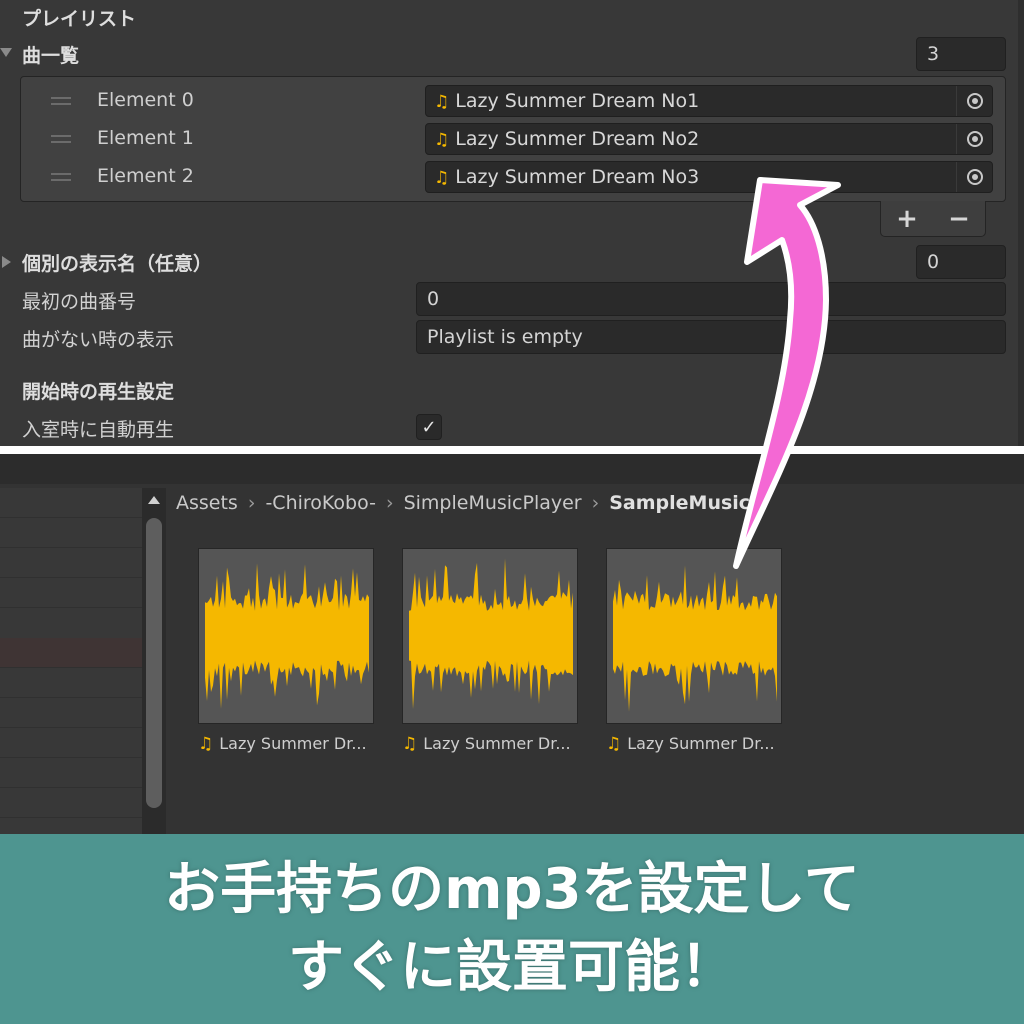 This screenshot has width=1024, height=1024. Describe the element at coordinates (512, 450) in the screenshot. I see `panel-divider` at that location.